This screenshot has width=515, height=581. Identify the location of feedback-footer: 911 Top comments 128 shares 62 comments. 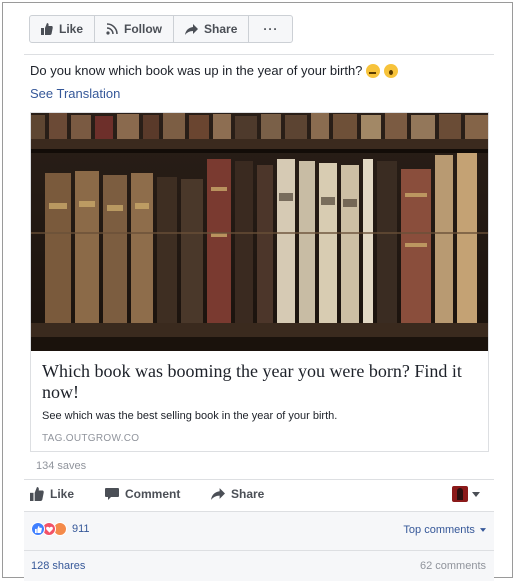
(259, 546).